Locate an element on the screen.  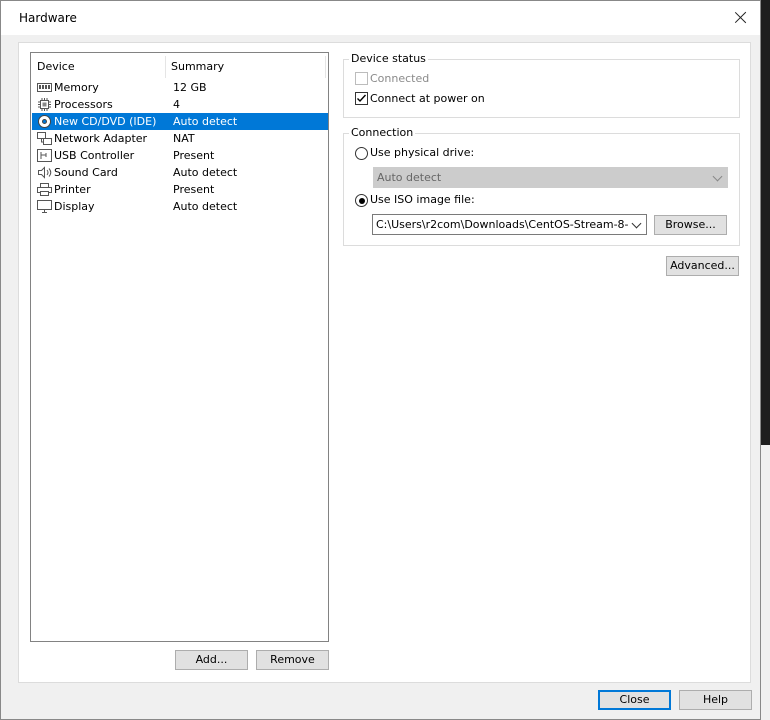
device-row-display: Display Auto detect is located at coordinates (180, 206).